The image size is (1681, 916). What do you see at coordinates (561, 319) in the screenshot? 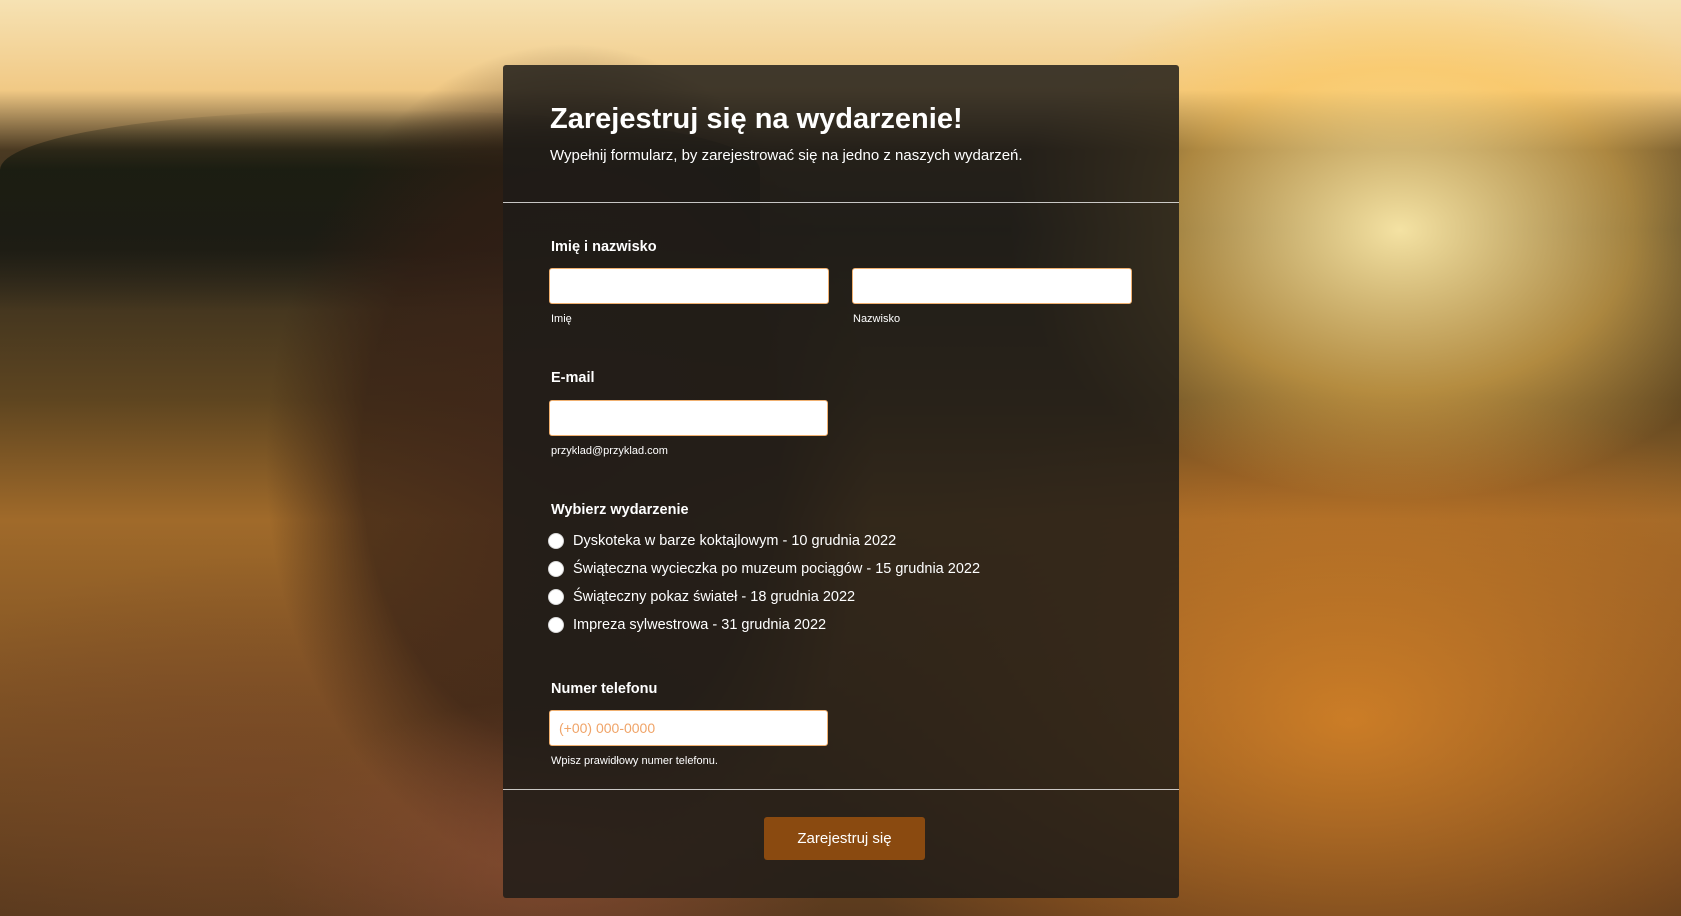
I see `first-name-sublabel: Imię` at bounding box center [561, 319].